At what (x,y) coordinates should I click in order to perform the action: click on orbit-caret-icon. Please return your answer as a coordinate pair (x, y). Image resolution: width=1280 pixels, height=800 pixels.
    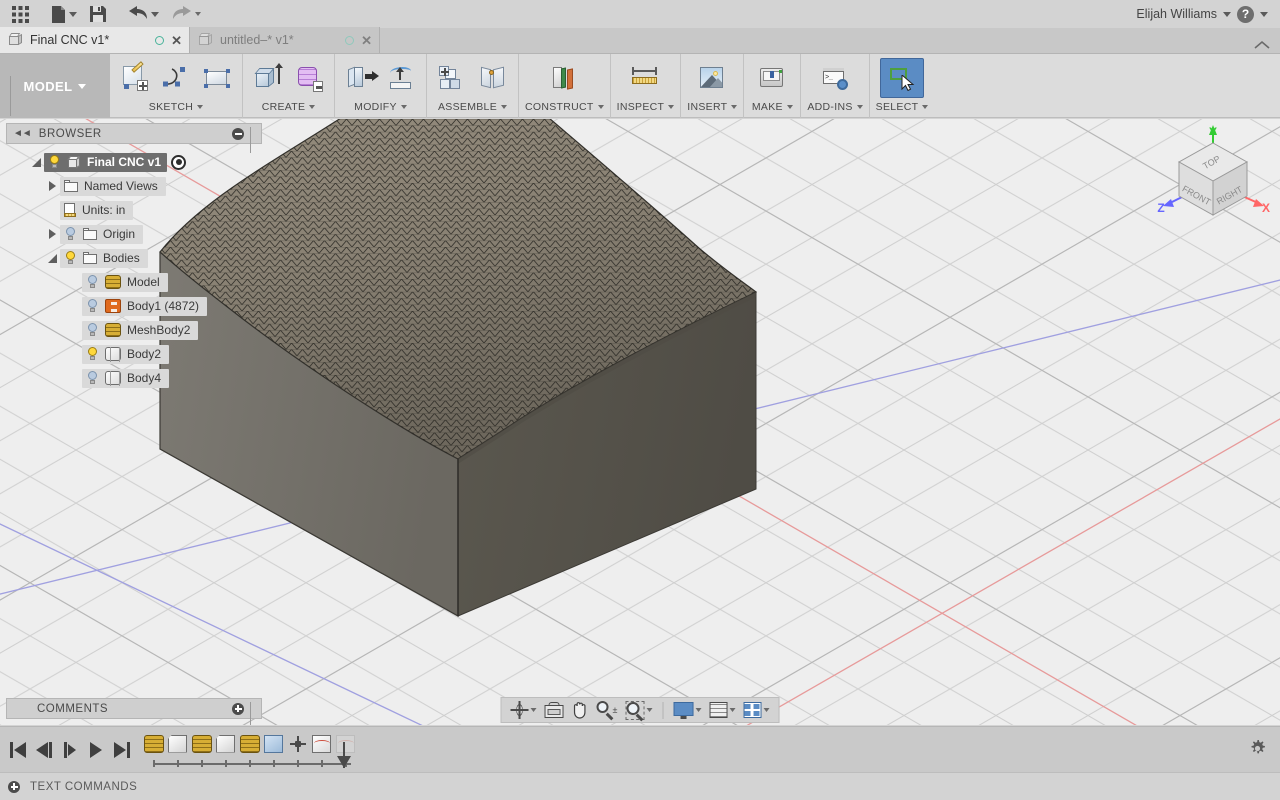
    Looking at the image, I should click on (533, 710).